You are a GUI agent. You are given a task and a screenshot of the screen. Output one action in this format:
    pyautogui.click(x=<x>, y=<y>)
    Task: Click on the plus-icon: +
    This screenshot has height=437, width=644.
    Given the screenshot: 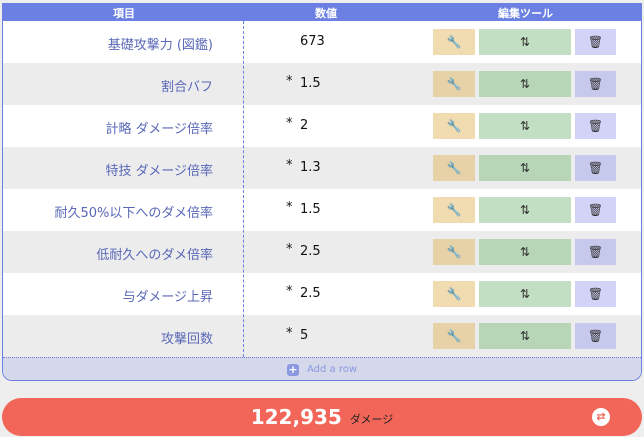 What is the action you would take?
    pyautogui.click(x=292, y=369)
    